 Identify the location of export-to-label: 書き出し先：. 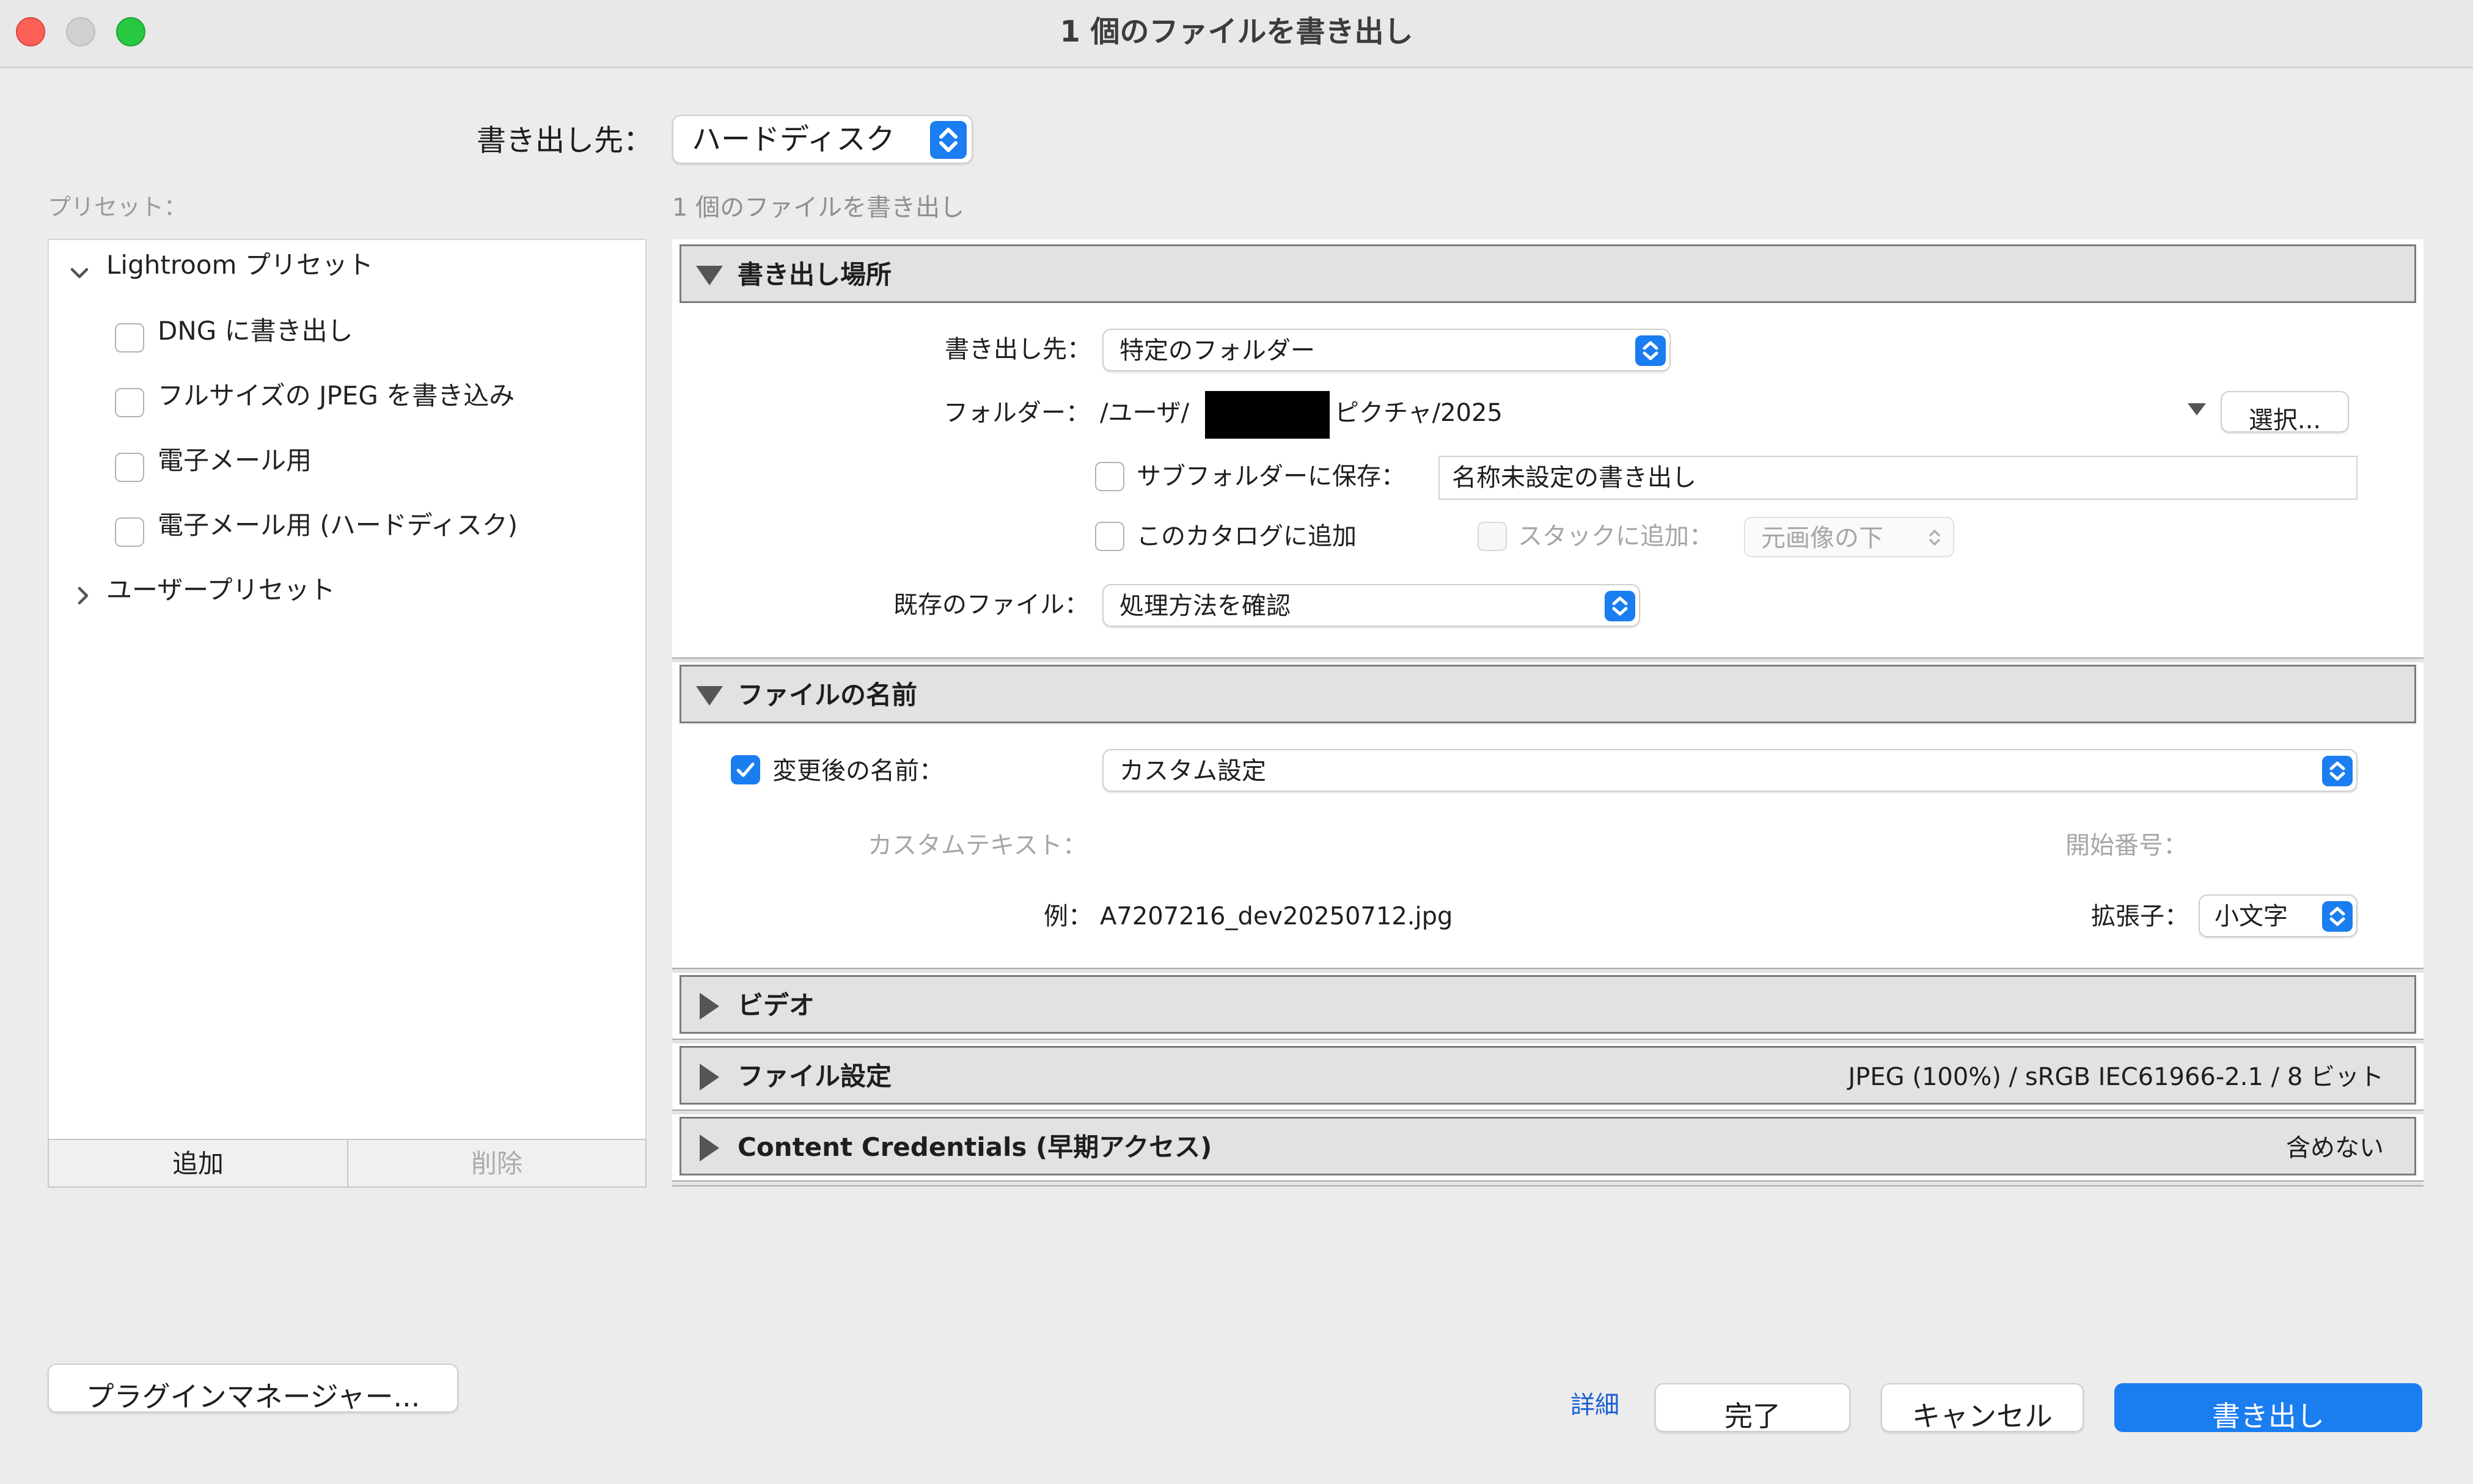
(565, 140).